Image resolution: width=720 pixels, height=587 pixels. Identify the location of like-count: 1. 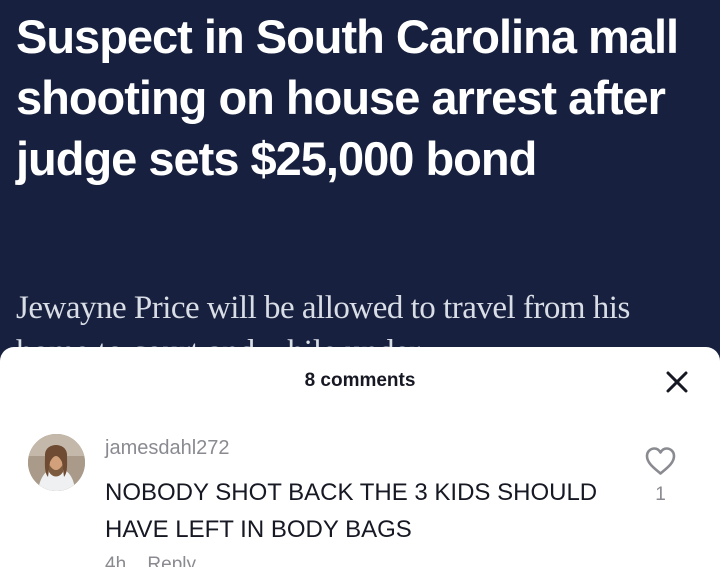
(660, 494).